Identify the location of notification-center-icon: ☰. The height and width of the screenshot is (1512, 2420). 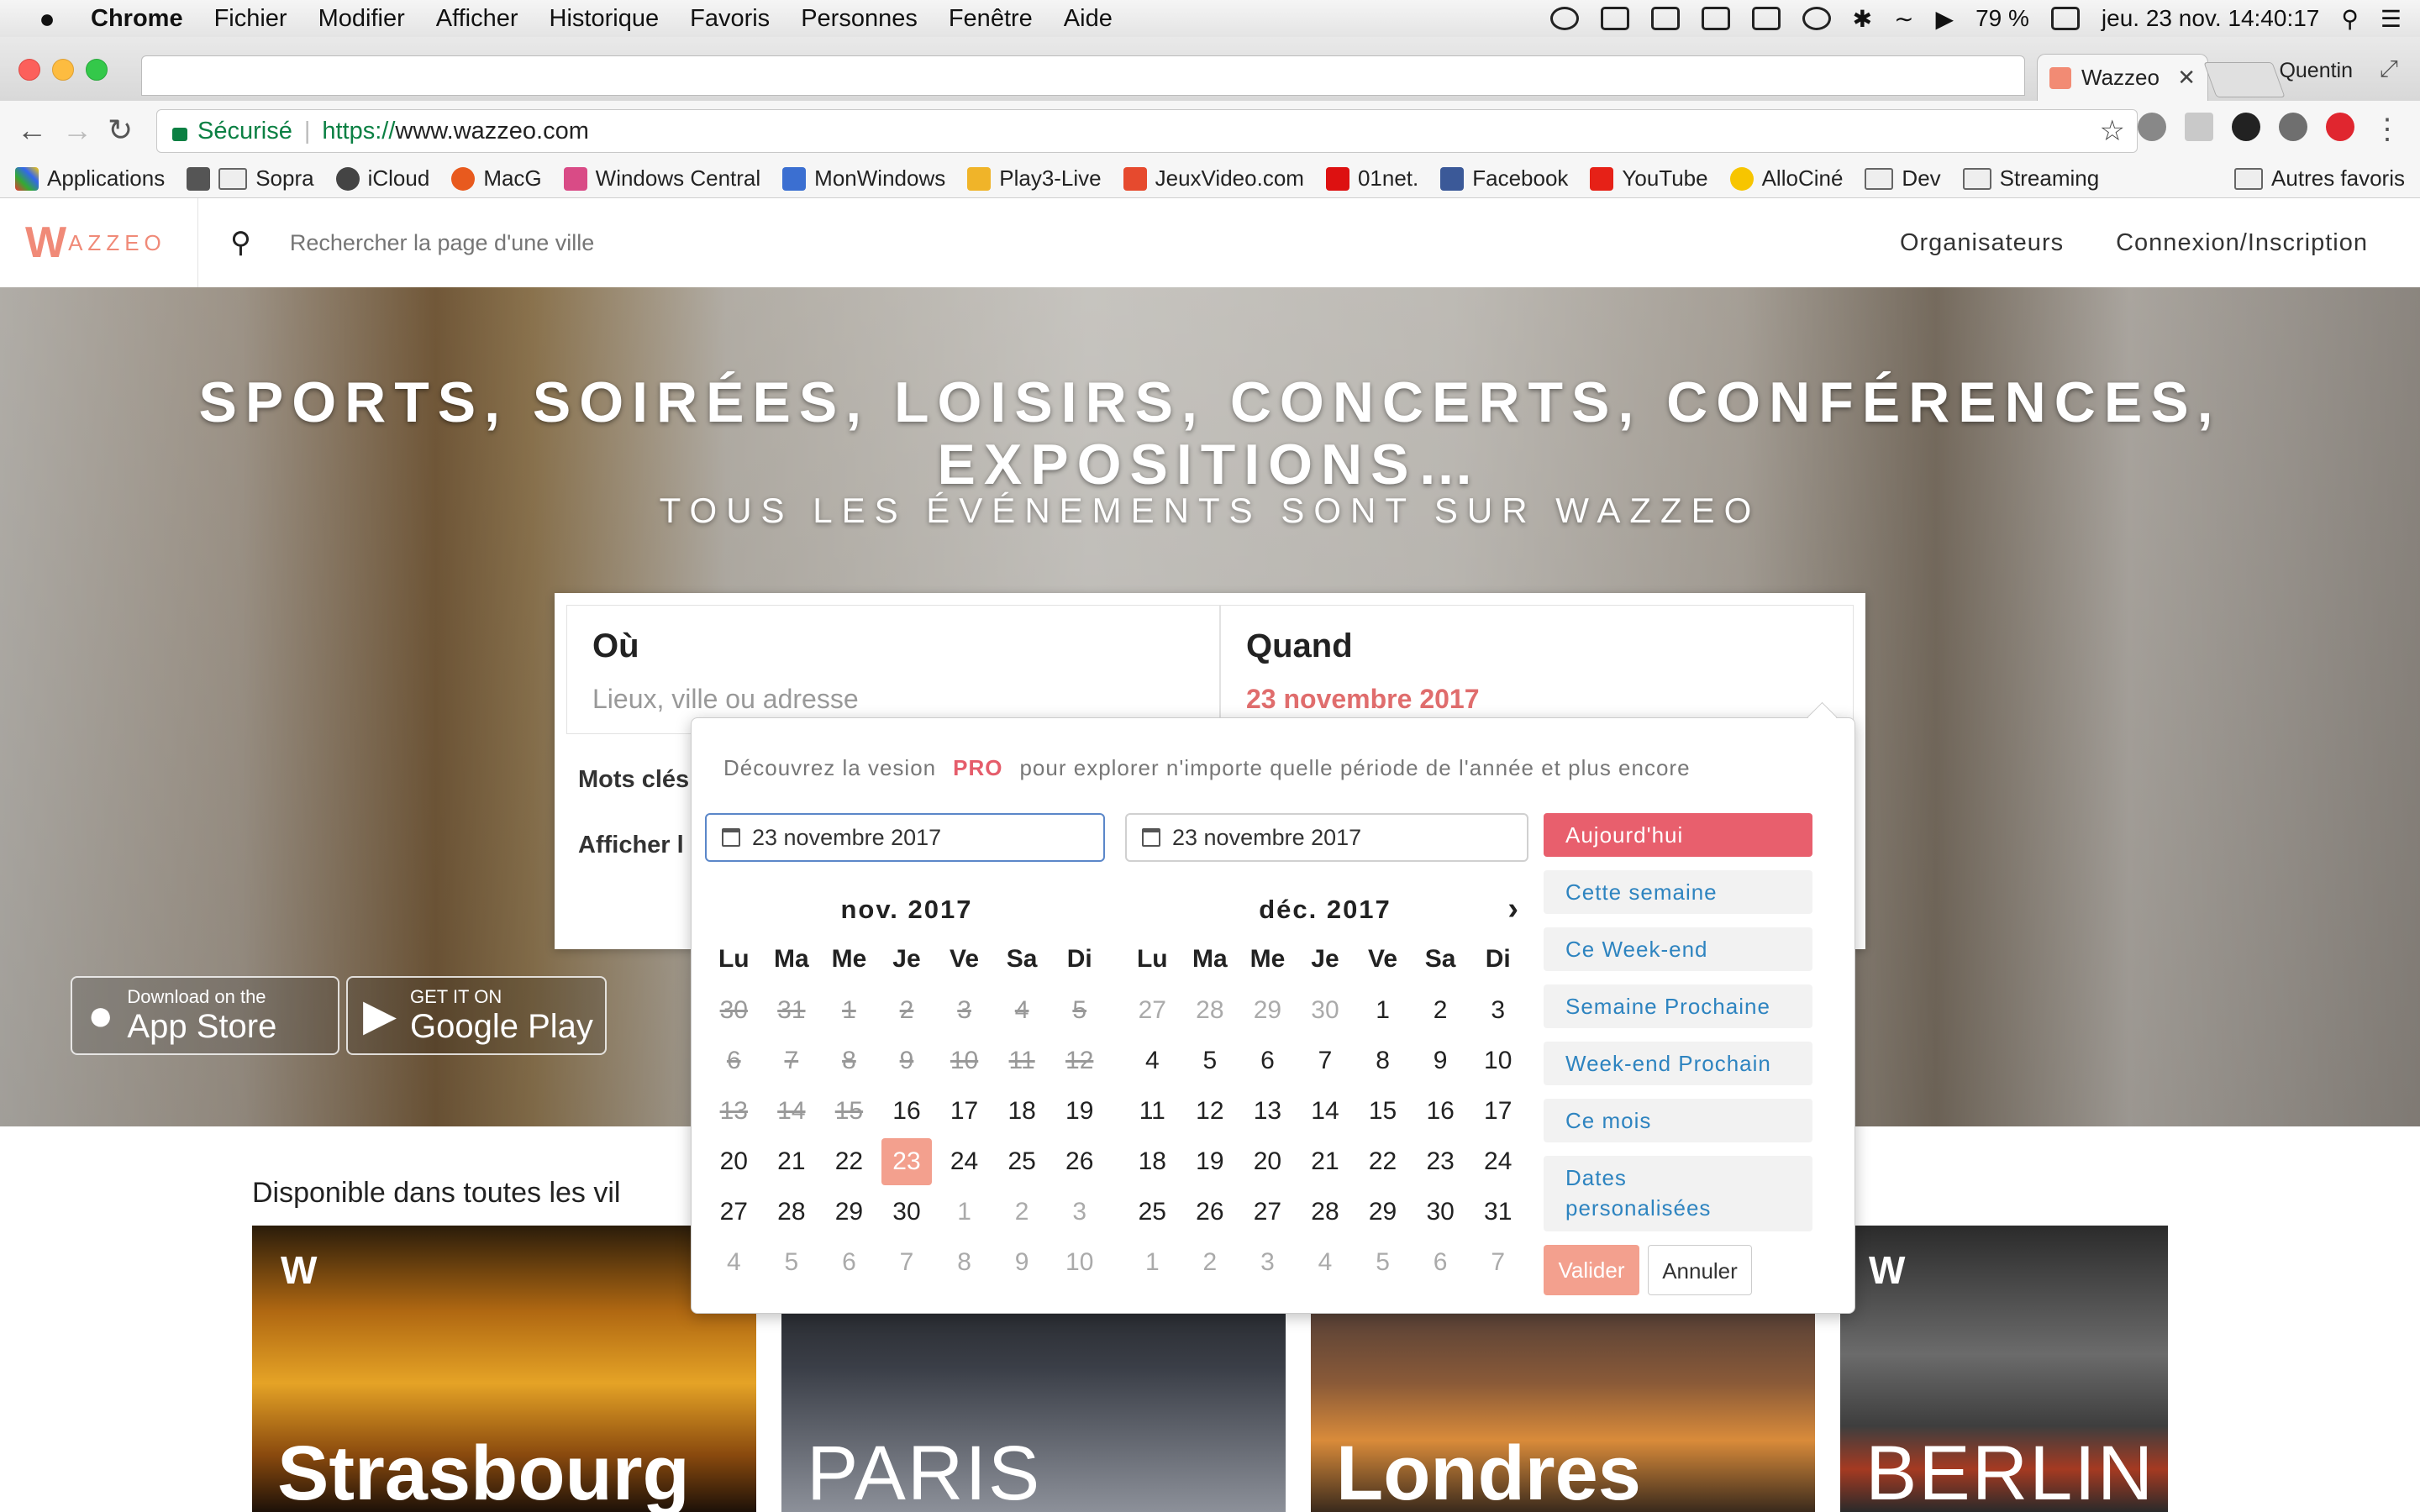
(2391, 19).